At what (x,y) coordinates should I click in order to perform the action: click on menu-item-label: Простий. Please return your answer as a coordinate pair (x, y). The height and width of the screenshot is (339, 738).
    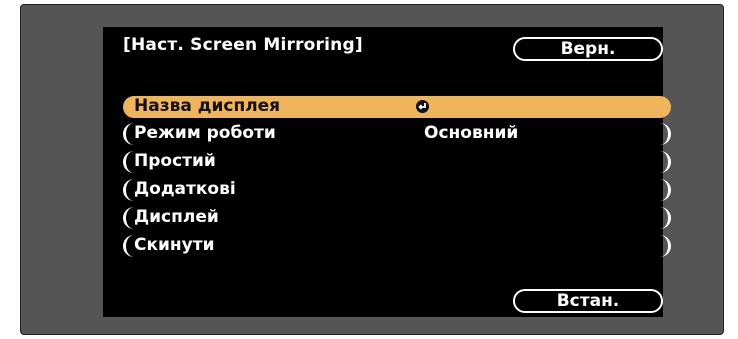
    Looking at the image, I should click on (175, 161).